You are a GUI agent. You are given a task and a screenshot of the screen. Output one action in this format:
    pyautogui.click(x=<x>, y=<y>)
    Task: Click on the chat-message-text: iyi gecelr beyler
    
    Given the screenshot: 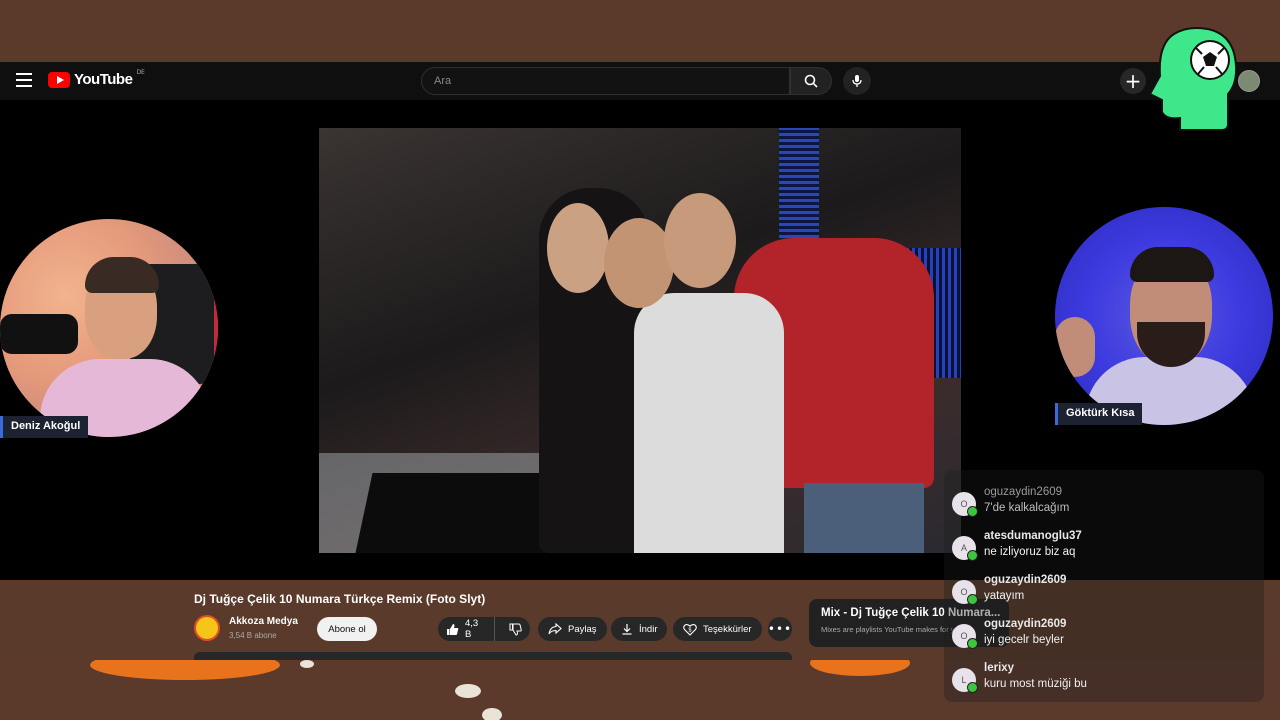 What is the action you would take?
    pyautogui.click(x=1024, y=640)
    